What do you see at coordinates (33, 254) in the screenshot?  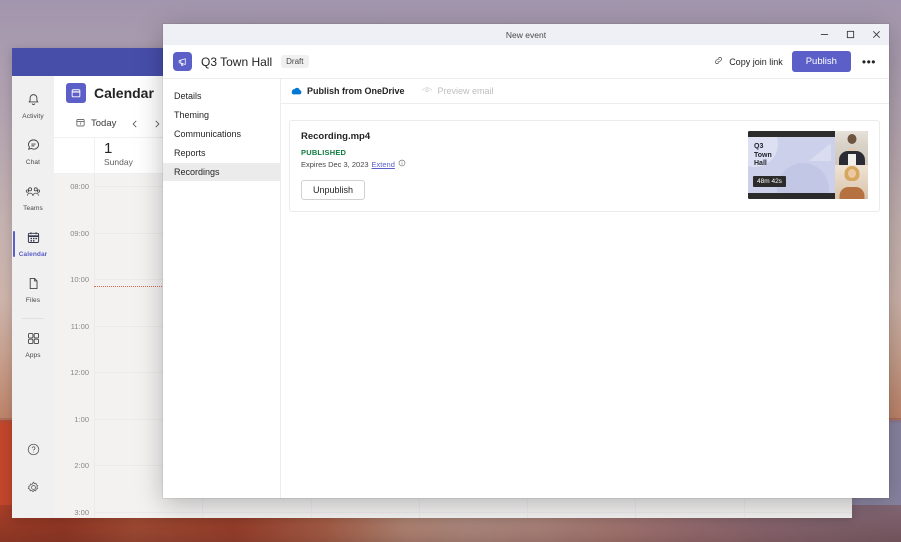 I see `sidebar-item-calendar-label: Calendar` at bounding box center [33, 254].